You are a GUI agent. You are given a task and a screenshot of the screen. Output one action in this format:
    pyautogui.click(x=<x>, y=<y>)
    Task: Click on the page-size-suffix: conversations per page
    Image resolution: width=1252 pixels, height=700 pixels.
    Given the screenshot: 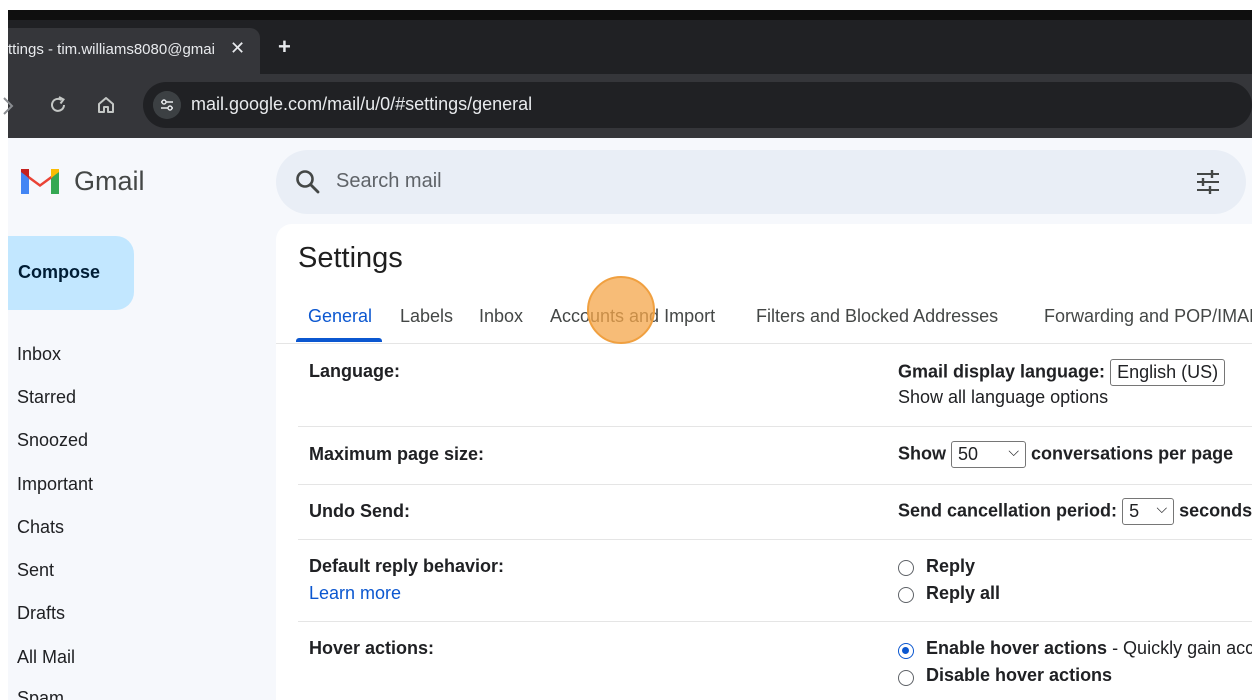 What is the action you would take?
    pyautogui.click(x=1132, y=453)
    